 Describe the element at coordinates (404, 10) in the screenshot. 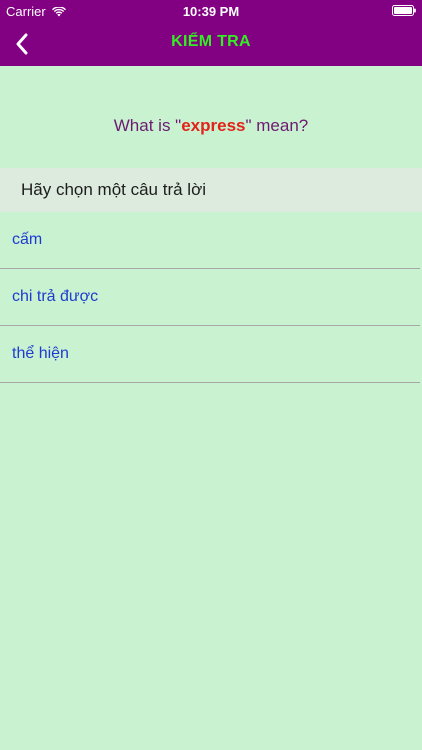

I see `battery-full-icon` at that location.